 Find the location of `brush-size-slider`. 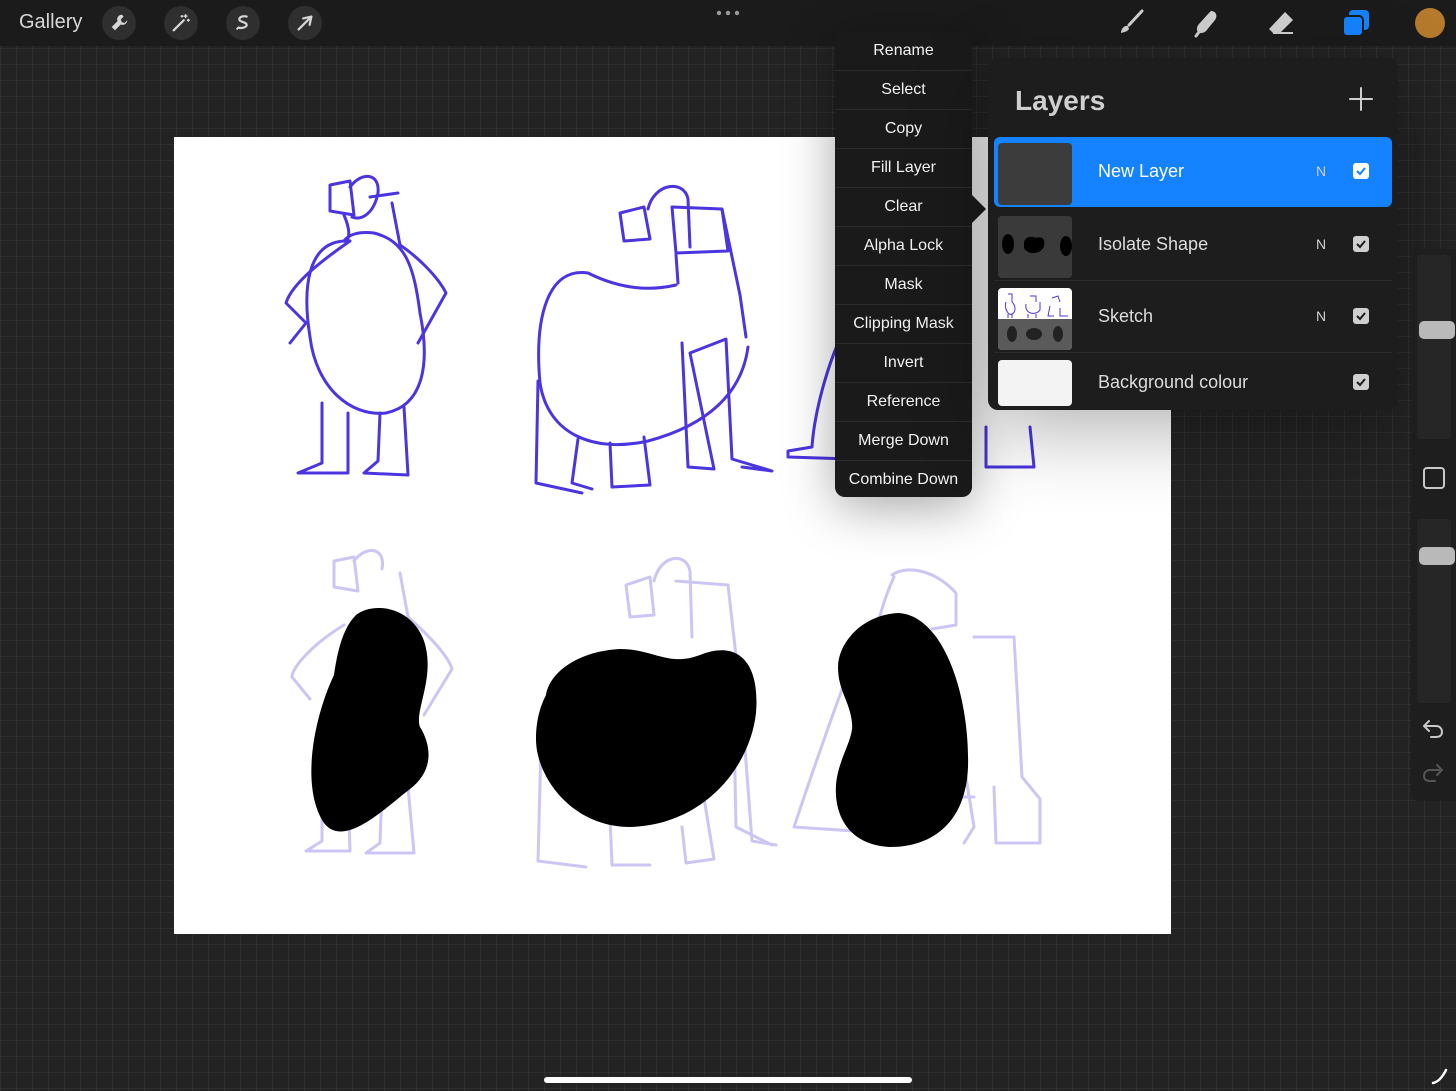

brush-size-slider is located at coordinates (1436, 347).